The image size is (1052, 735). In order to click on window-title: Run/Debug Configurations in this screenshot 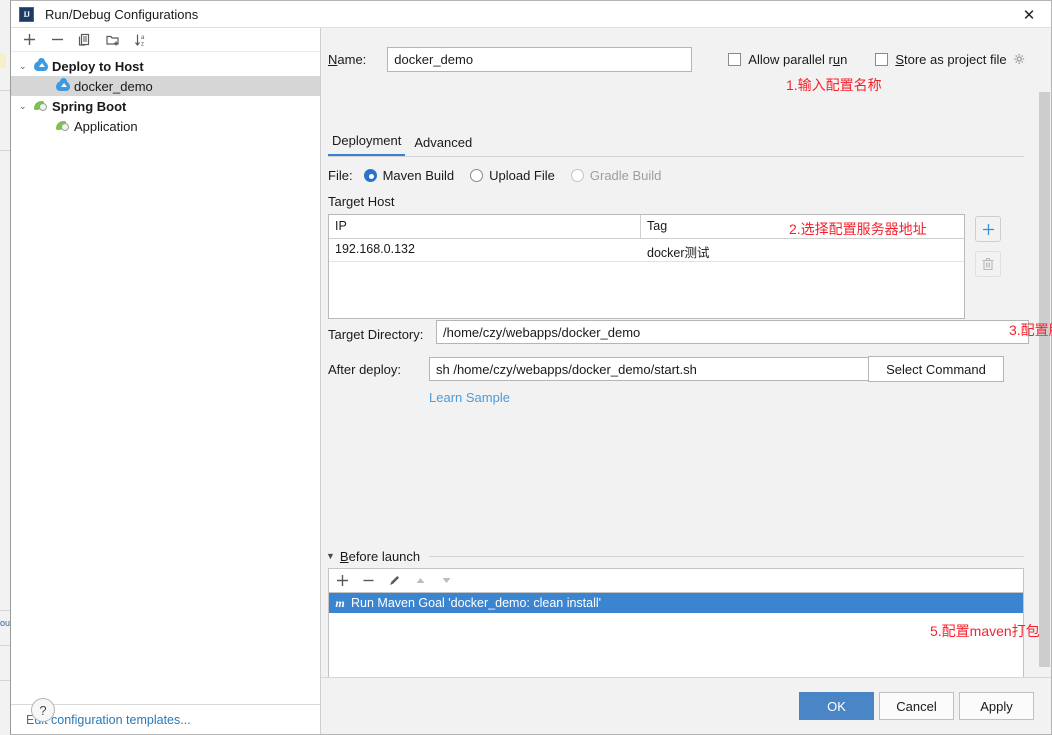, I will do `click(122, 14)`.